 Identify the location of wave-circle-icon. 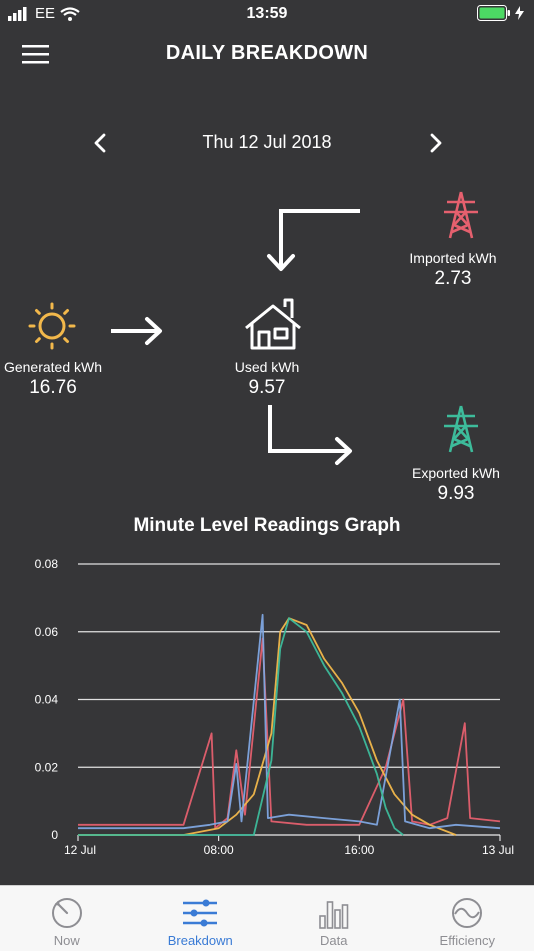
(467, 913).